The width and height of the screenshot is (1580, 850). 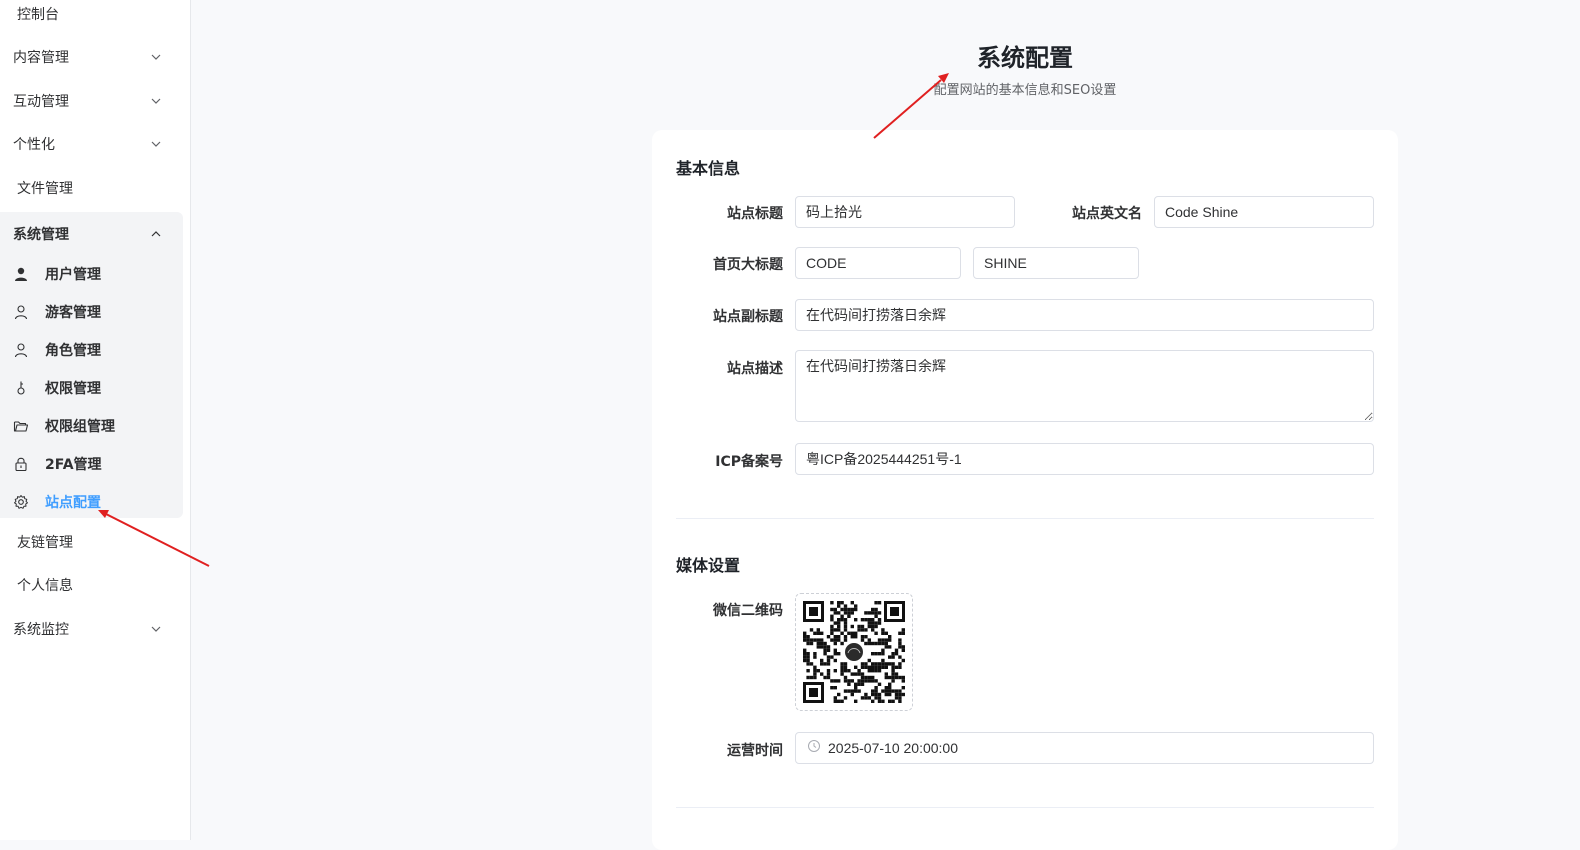 What do you see at coordinates (73, 503) in the screenshot?
I see `sidebar-item-label: 站点配置` at bounding box center [73, 503].